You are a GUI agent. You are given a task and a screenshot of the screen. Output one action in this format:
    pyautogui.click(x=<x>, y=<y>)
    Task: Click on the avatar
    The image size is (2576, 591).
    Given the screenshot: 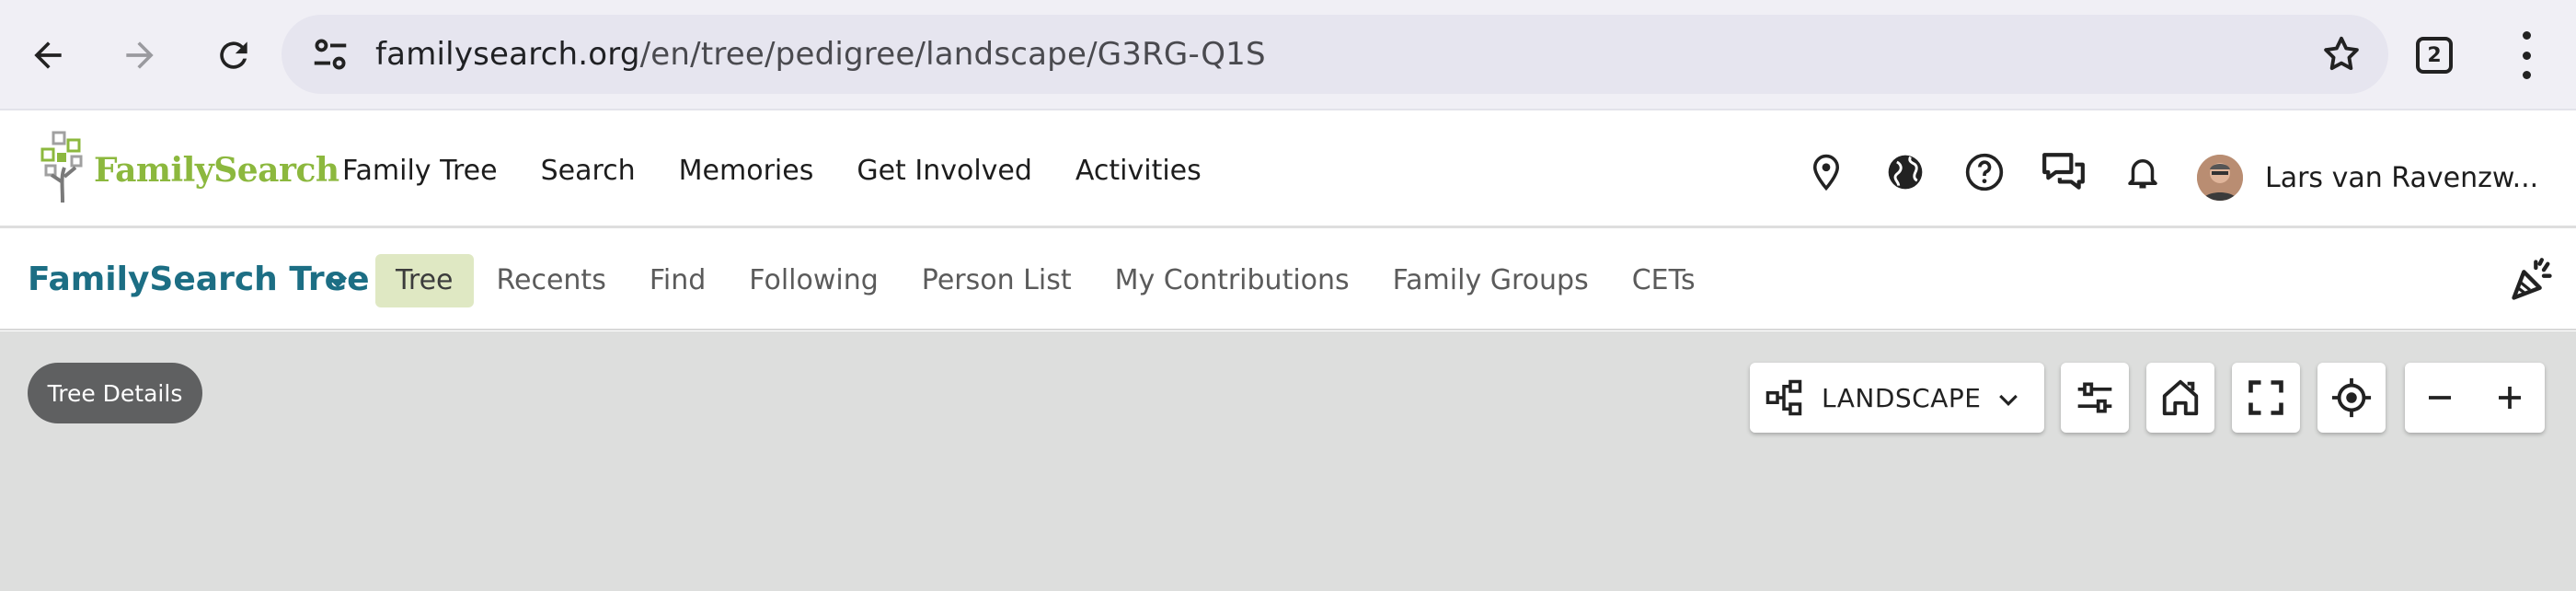 What is the action you would take?
    pyautogui.click(x=2220, y=178)
    